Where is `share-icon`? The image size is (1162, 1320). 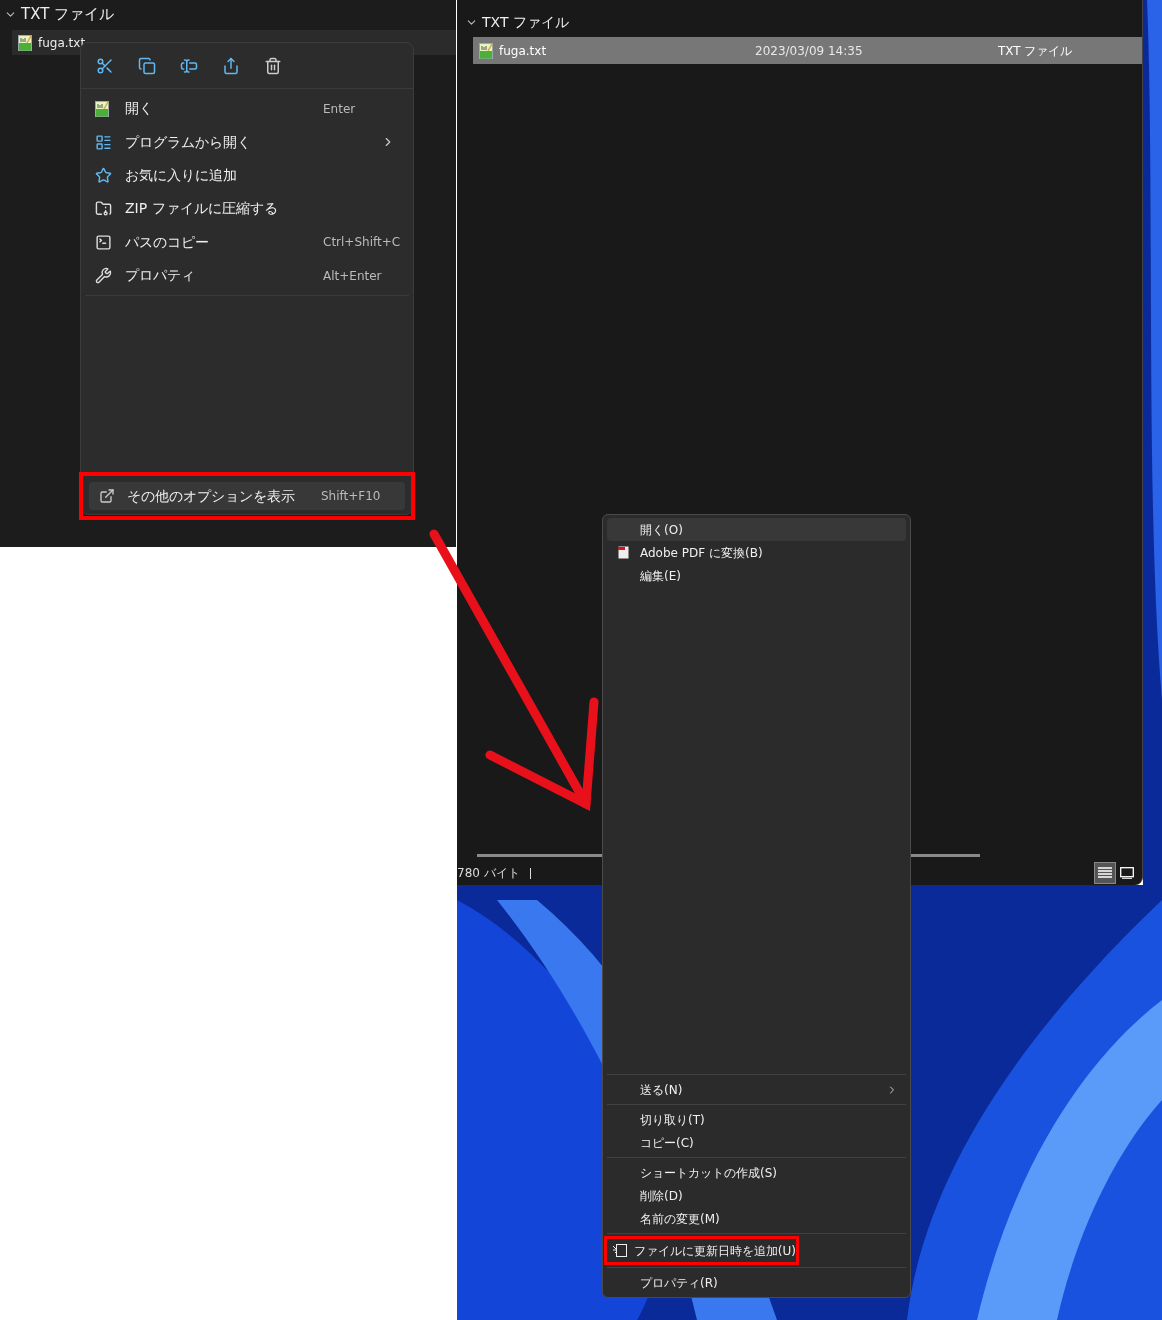 share-icon is located at coordinates (231, 65).